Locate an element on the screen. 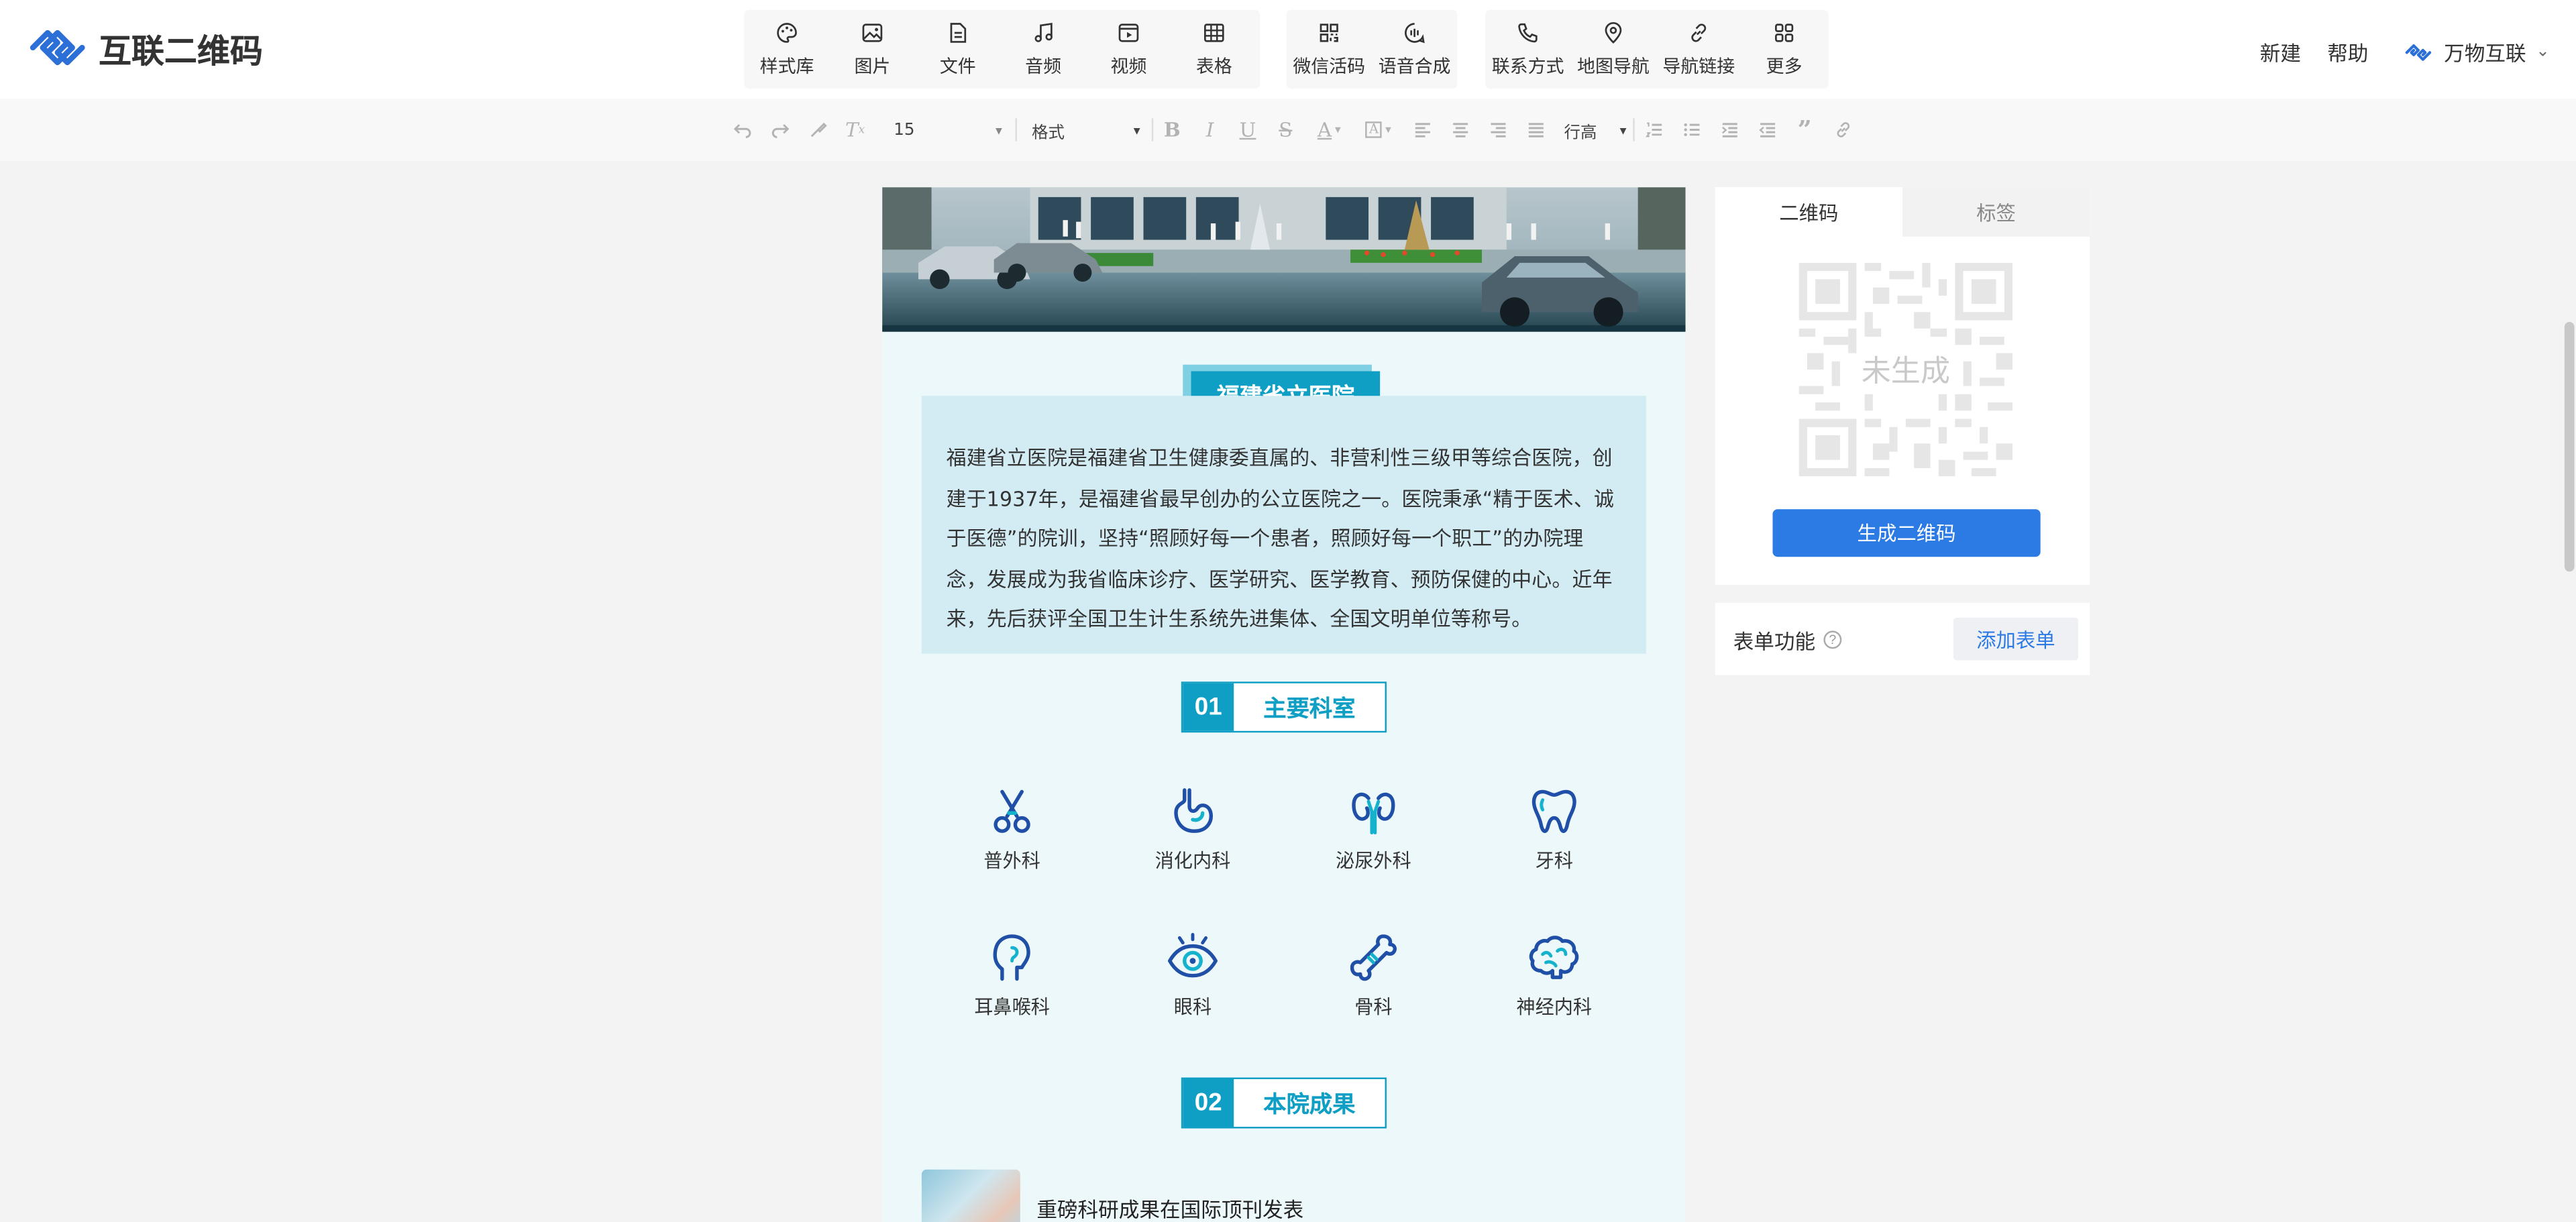 The image size is (2576, 1222). outdent-icon is located at coordinates (1767, 130).